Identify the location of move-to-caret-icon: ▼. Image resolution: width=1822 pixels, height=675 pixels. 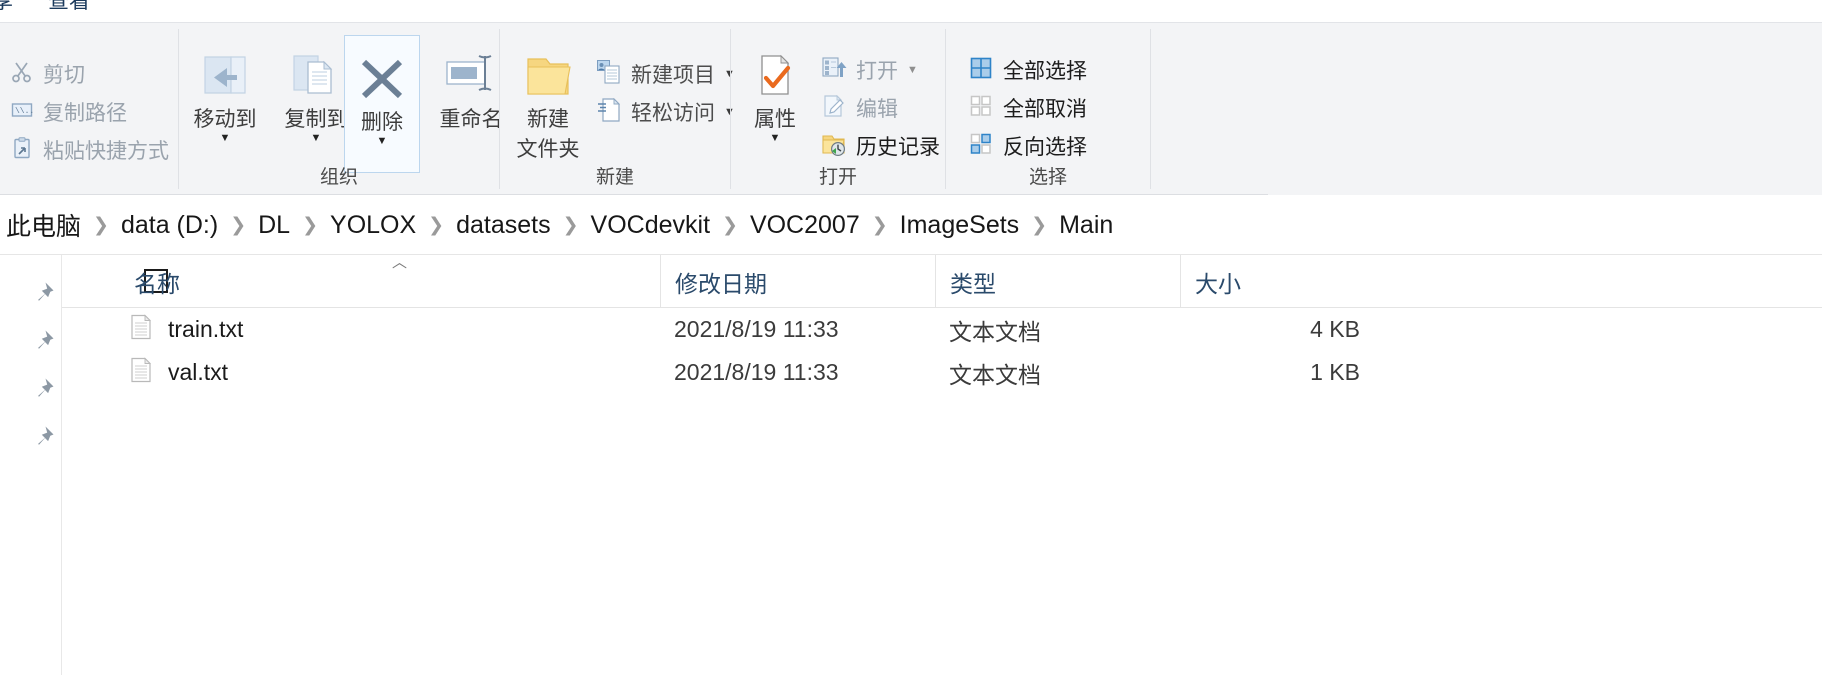
(225, 138).